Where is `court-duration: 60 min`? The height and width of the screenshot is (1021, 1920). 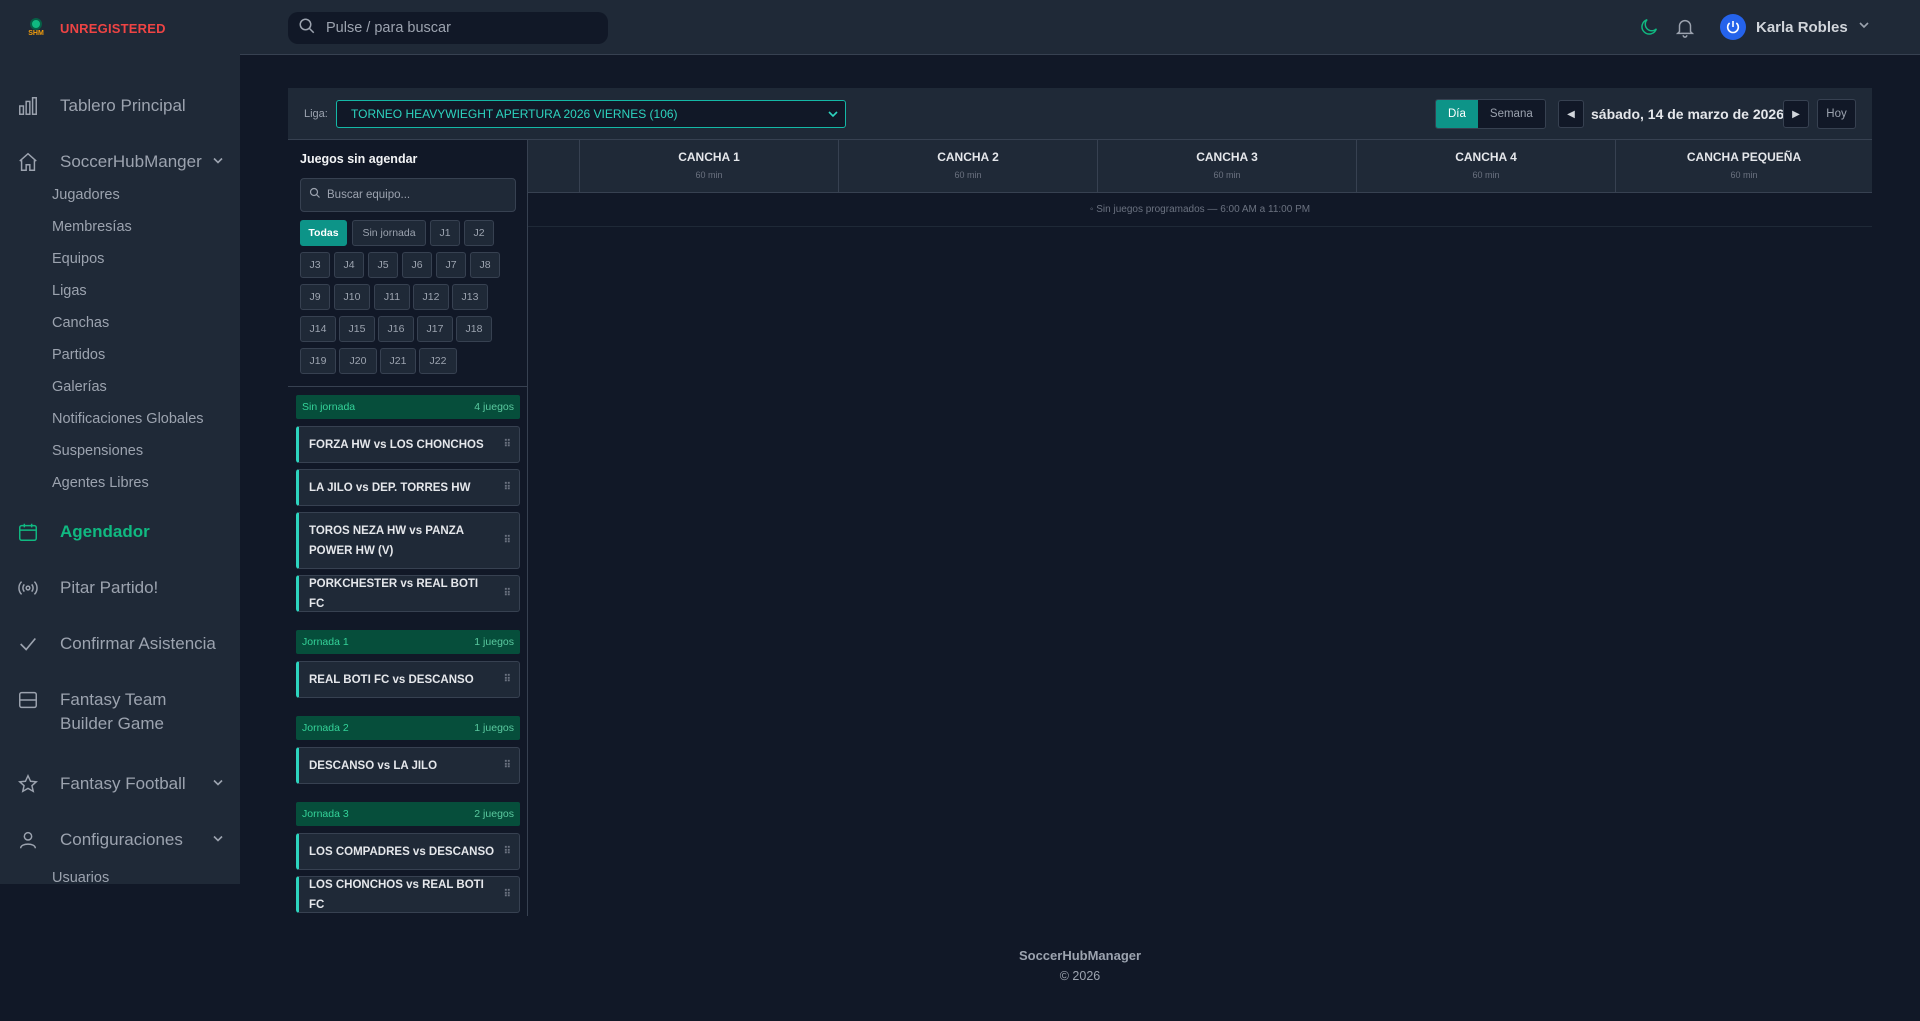 court-duration: 60 min is located at coordinates (1744, 175).